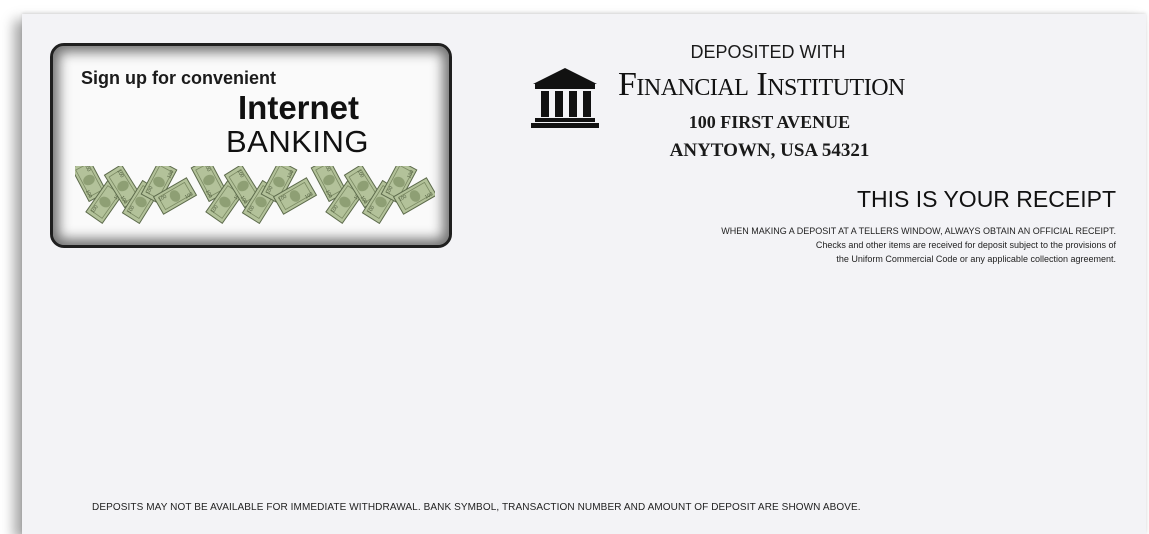  What do you see at coordinates (986, 199) in the screenshot?
I see `receipt-title: THIS IS YOUR RECEIPT` at bounding box center [986, 199].